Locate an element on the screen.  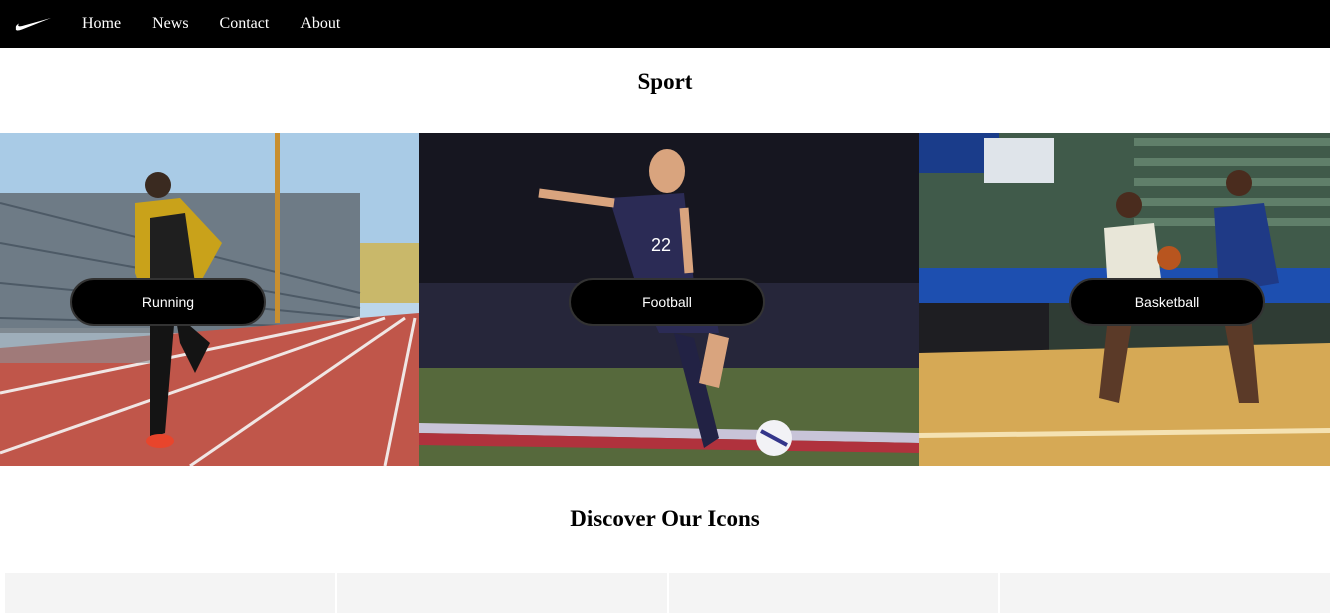
top-navbar: Home News Contact About is located at coordinates (665, 24).